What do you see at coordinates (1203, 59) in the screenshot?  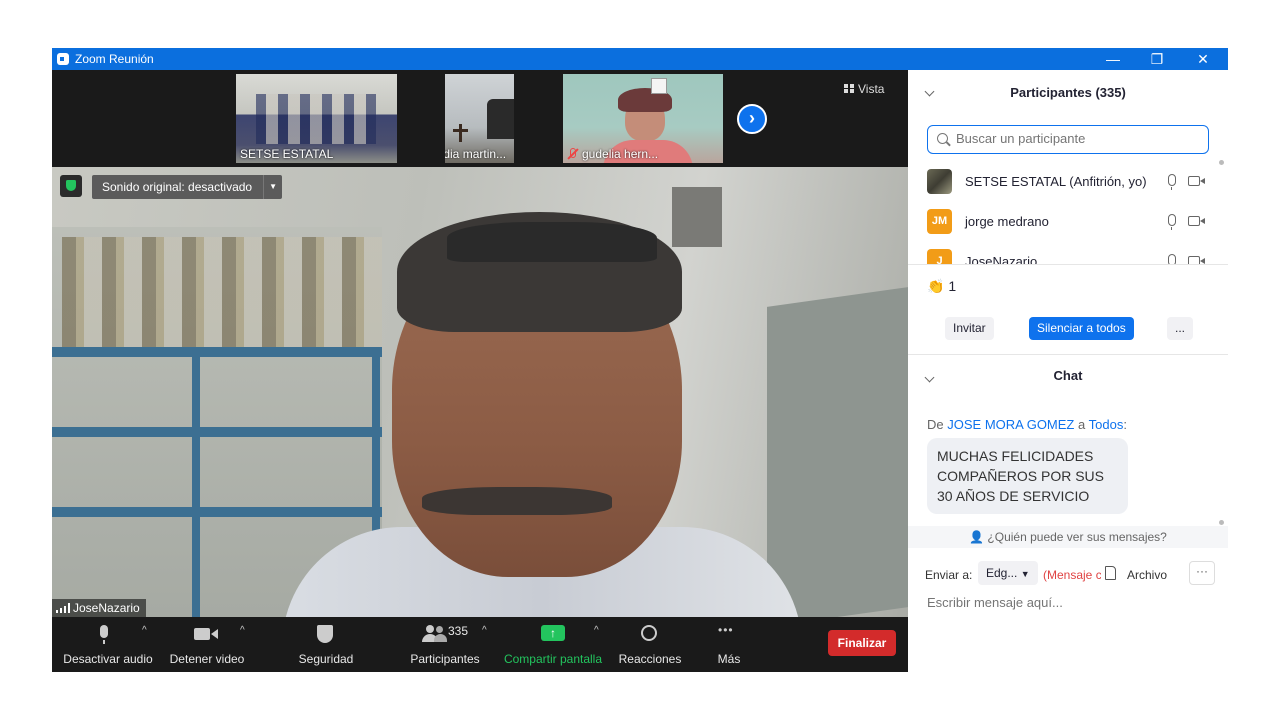 I see `close-button: ✕` at bounding box center [1203, 59].